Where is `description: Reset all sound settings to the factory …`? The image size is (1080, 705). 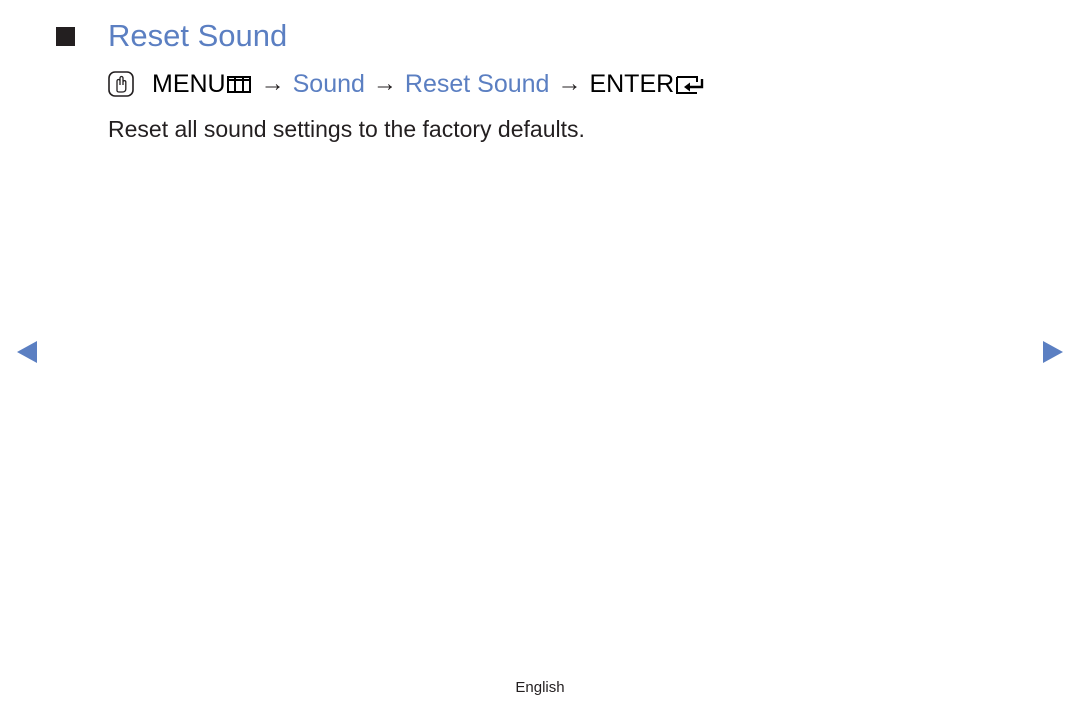 description: Reset all sound settings to the factory … is located at coordinates (346, 129).